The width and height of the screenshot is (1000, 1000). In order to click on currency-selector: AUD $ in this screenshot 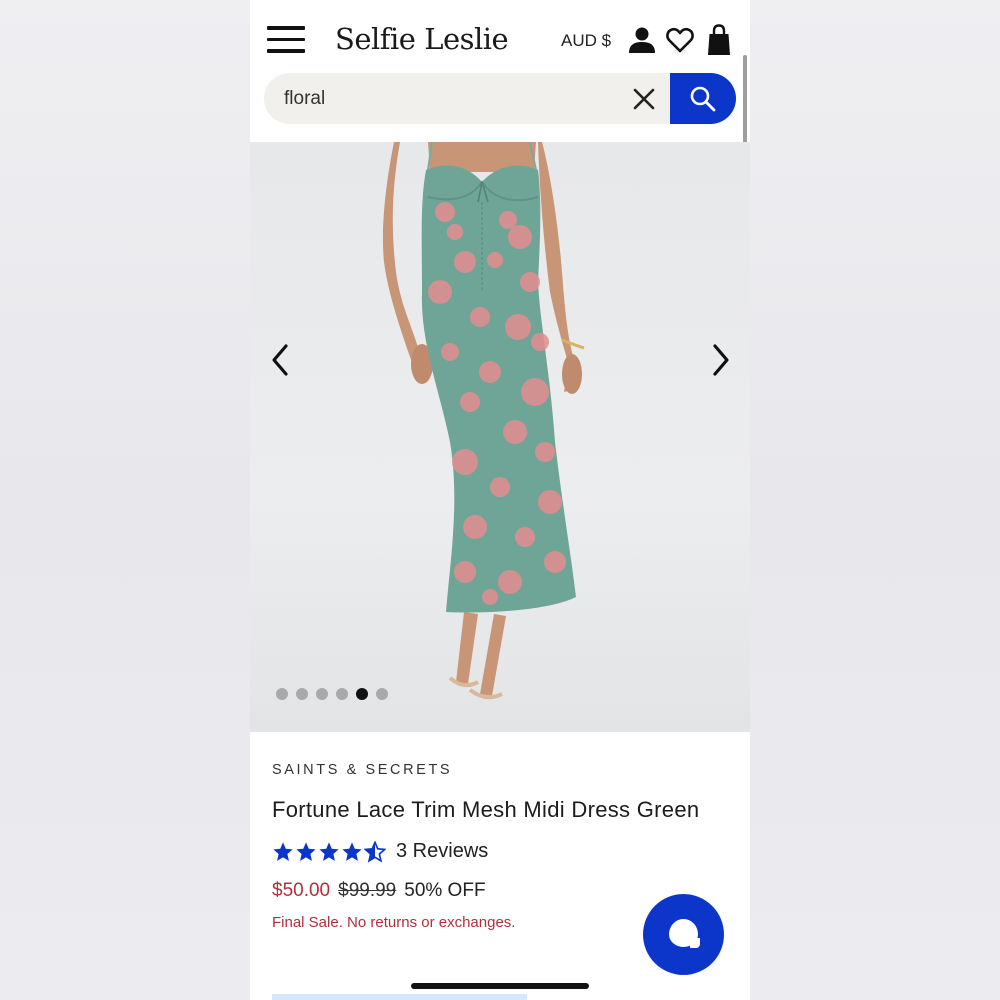, I will do `click(586, 41)`.